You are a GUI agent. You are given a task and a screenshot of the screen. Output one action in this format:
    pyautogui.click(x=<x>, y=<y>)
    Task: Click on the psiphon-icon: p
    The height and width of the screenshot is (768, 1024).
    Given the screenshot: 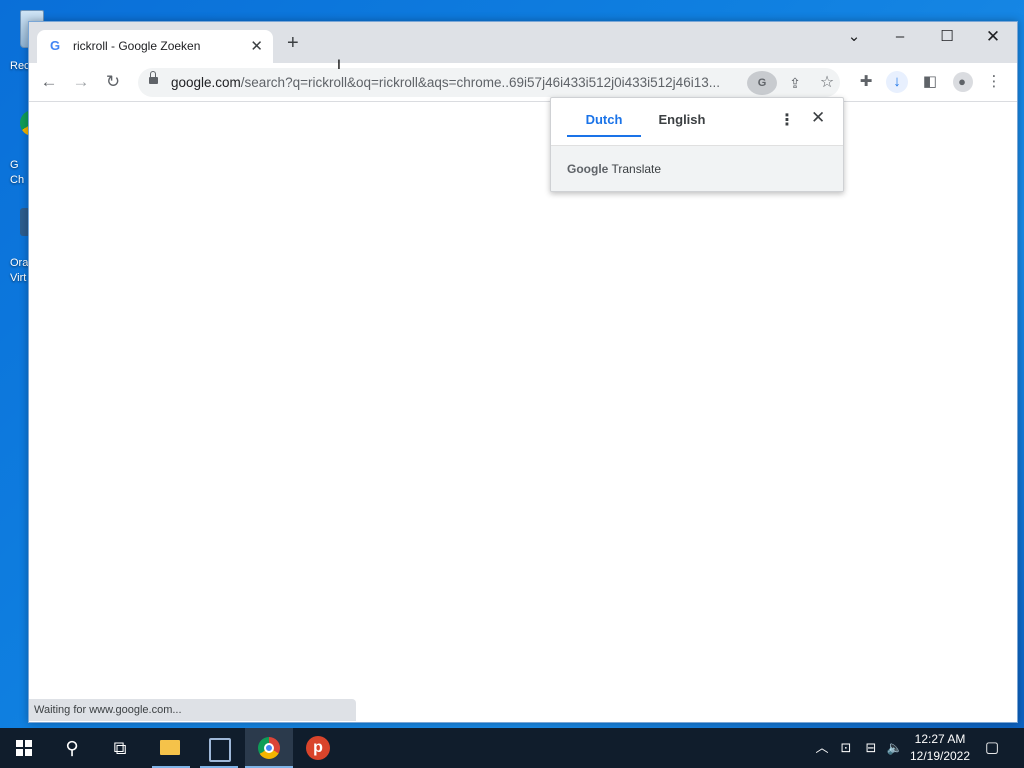 What is the action you would take?
    pyautogui.click(x=318, y=748)
    